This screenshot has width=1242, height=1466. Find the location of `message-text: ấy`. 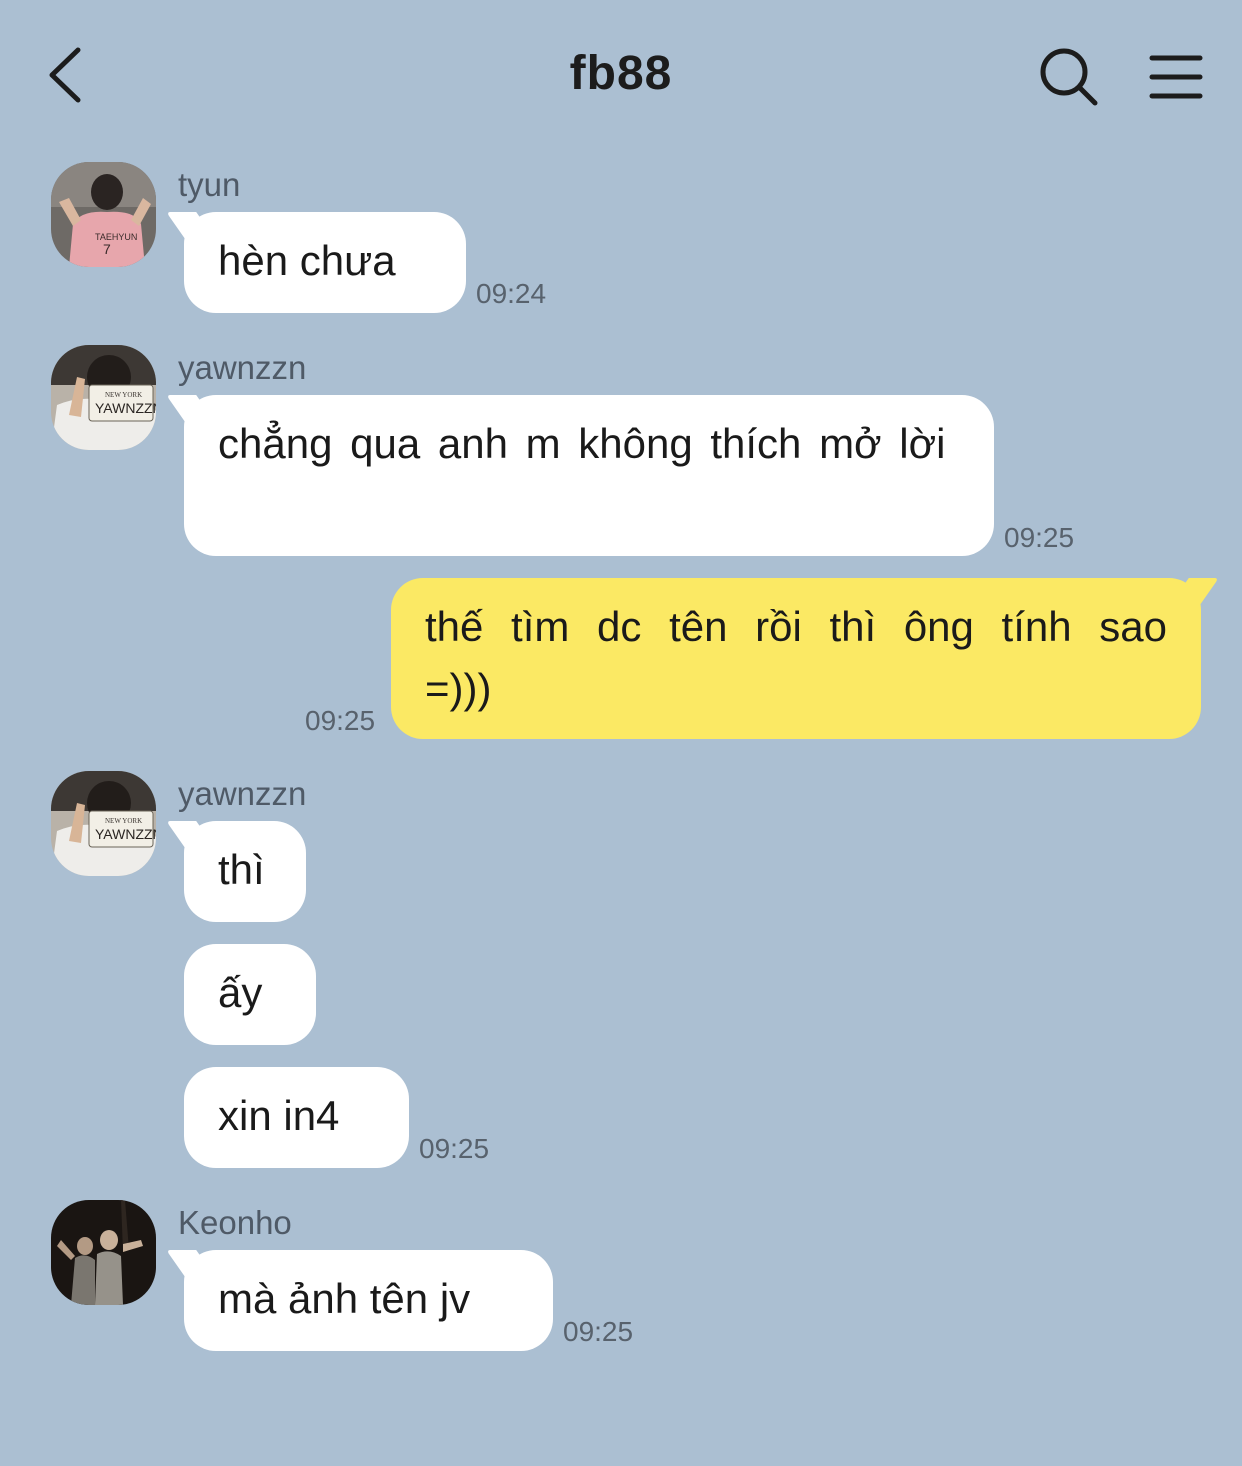

message-text: ấy is located at coordinates (240, 992).